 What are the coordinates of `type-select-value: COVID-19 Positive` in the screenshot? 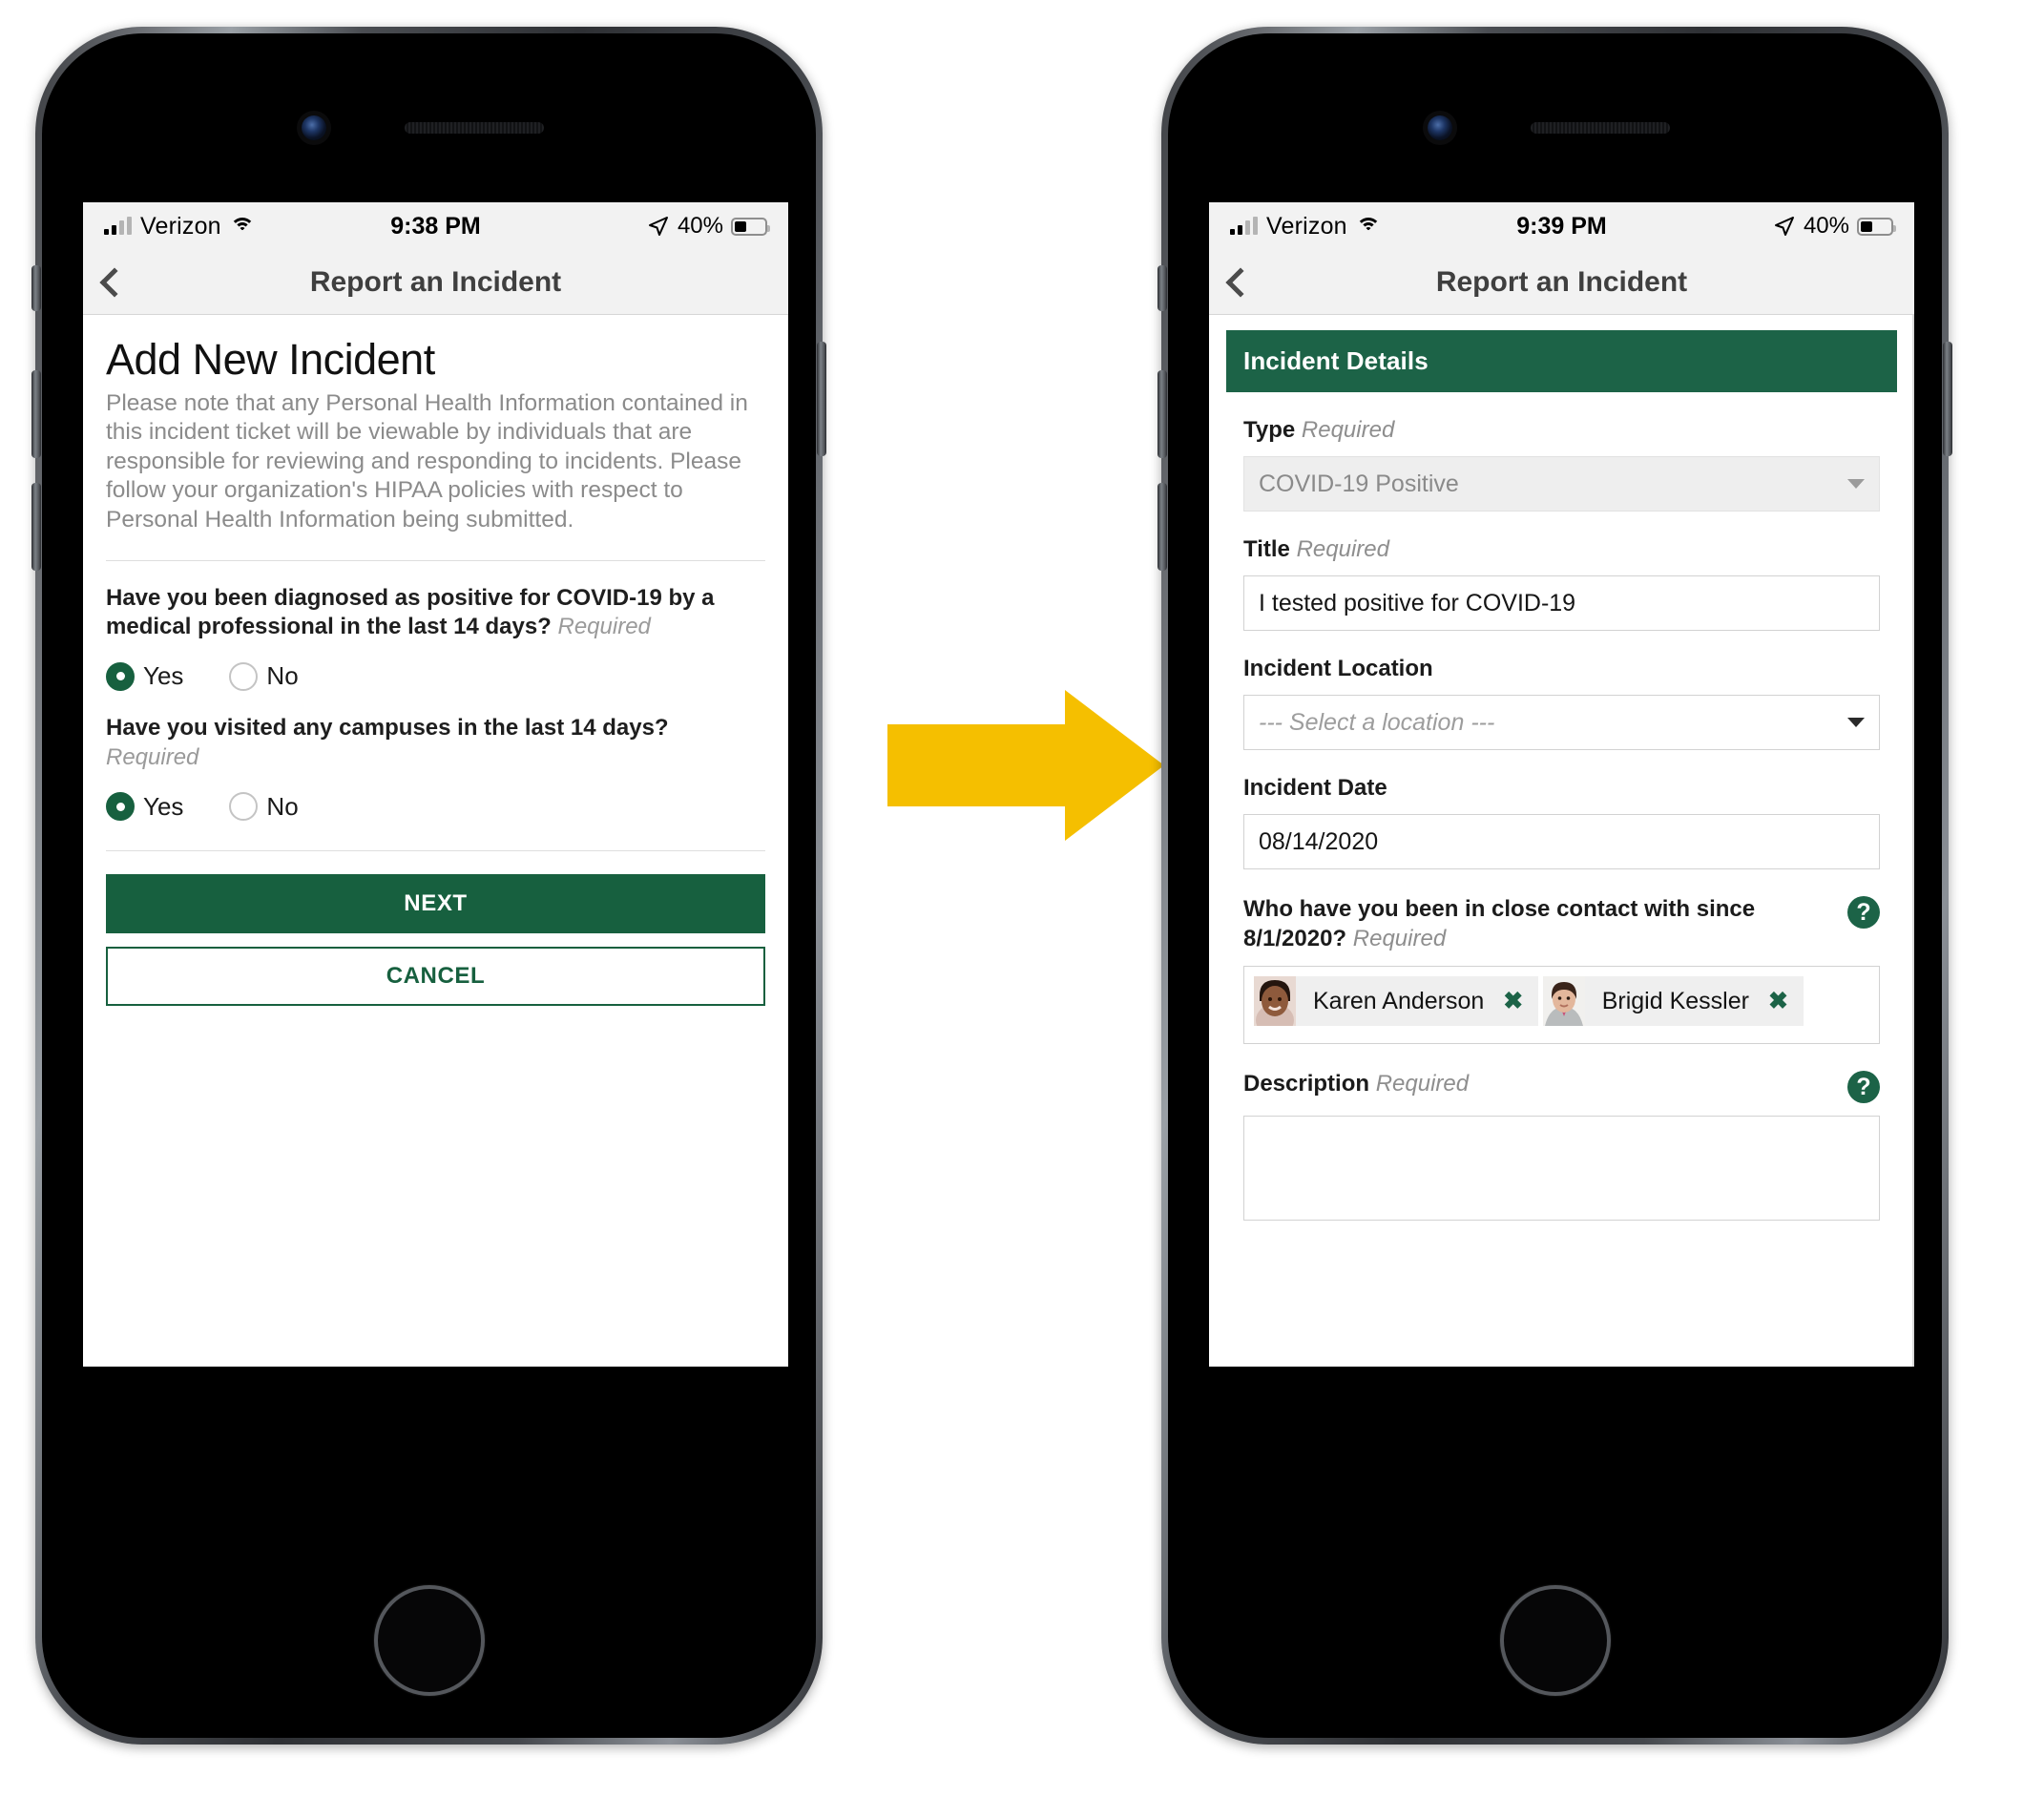 It's located at (1359, 483).